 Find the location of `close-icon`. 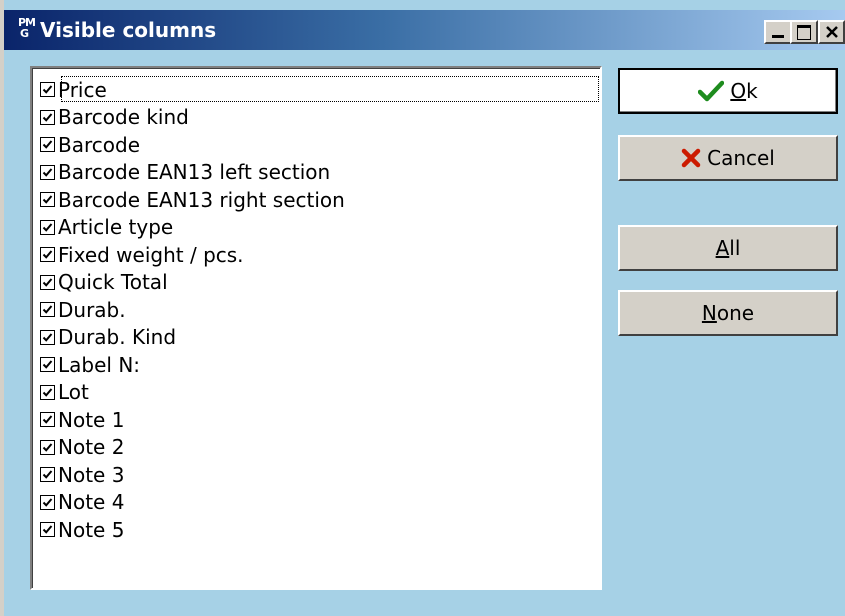

close-icon is located at coordinates (832, 32).